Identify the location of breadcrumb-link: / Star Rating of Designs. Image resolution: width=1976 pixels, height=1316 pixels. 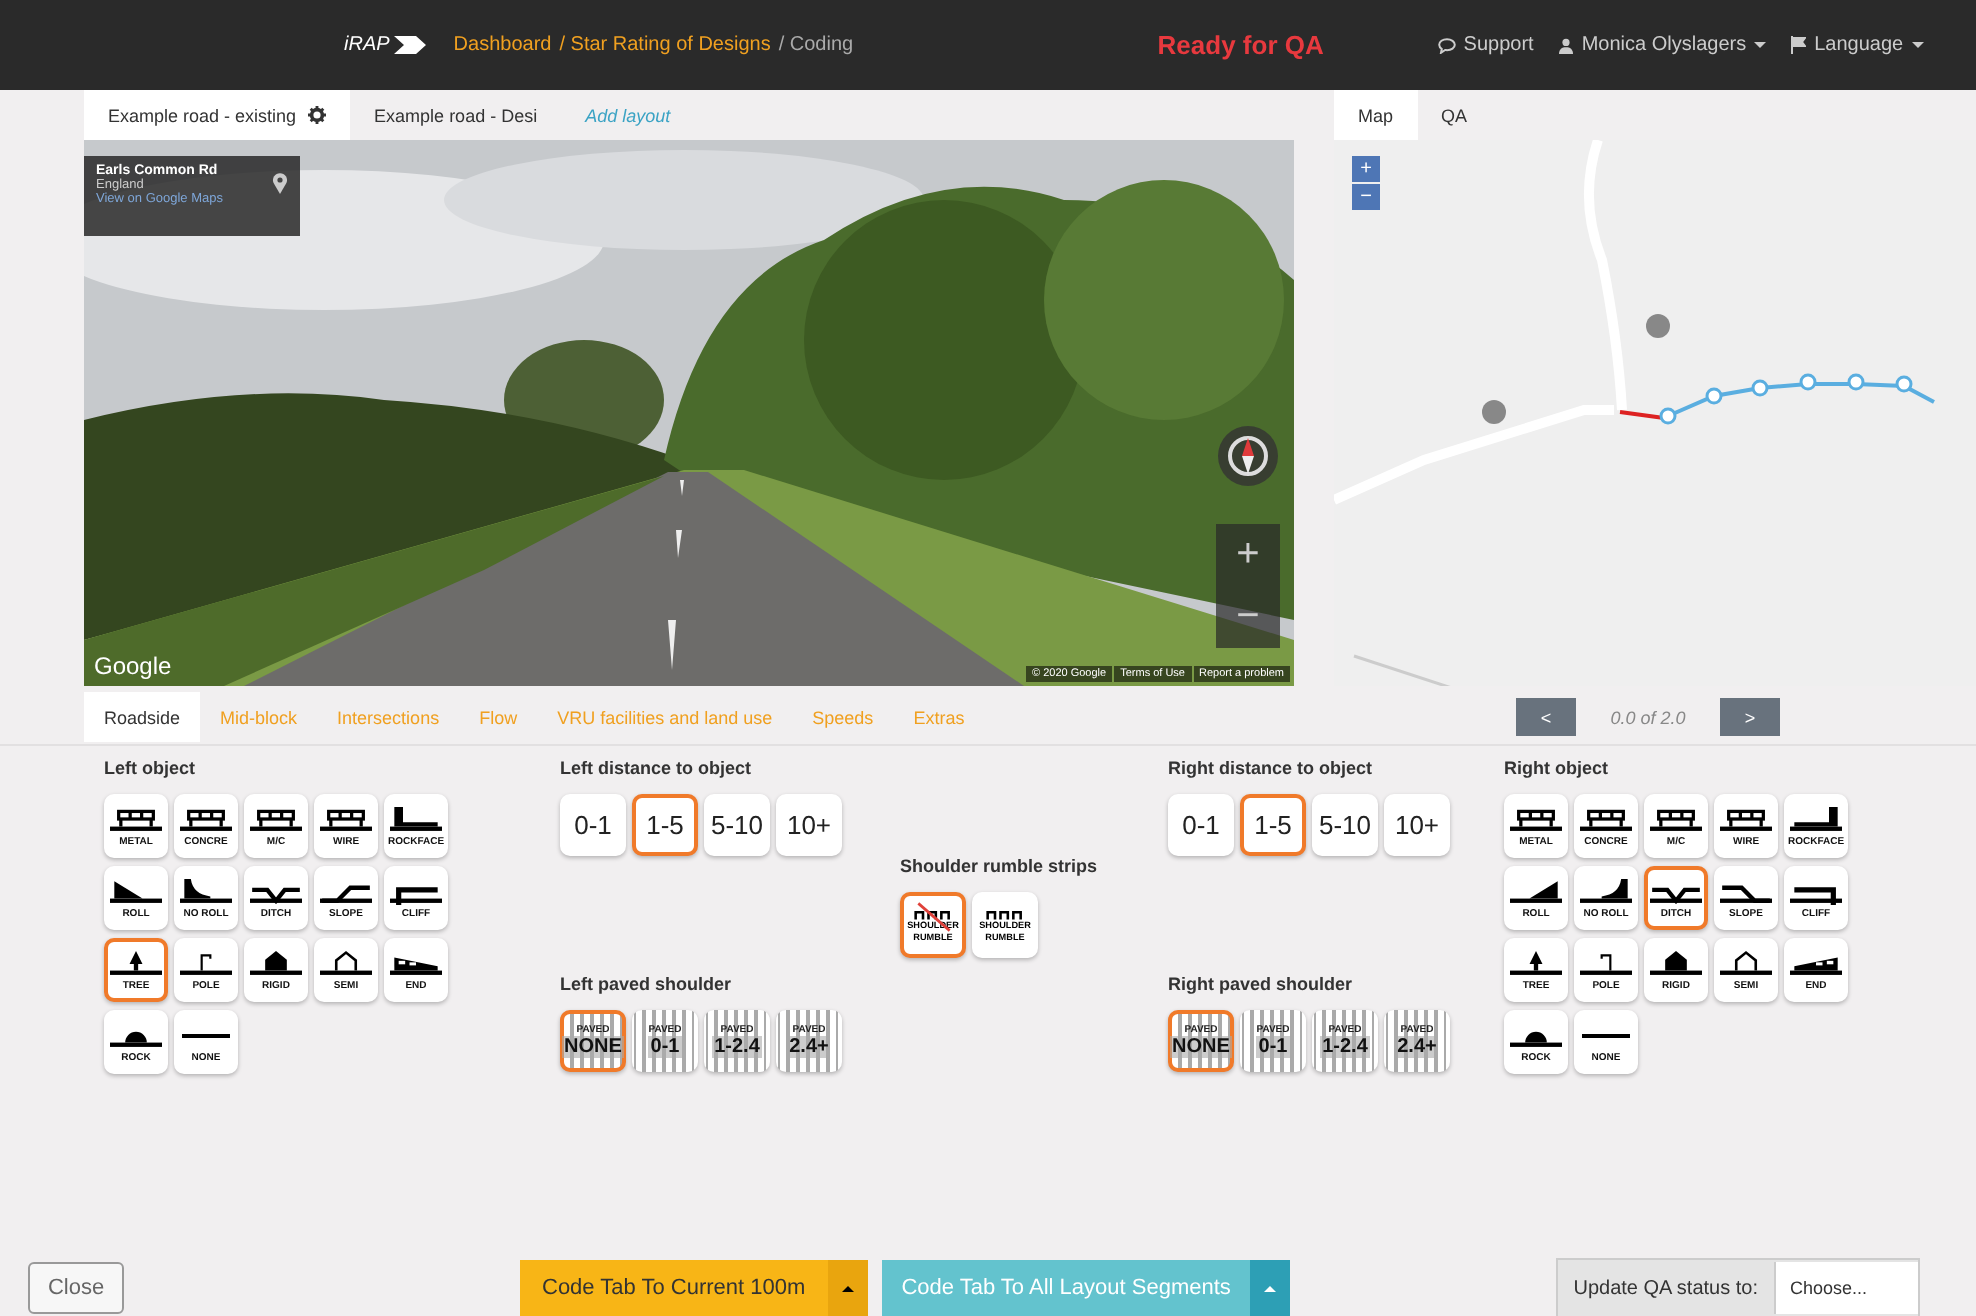
(665, 45).